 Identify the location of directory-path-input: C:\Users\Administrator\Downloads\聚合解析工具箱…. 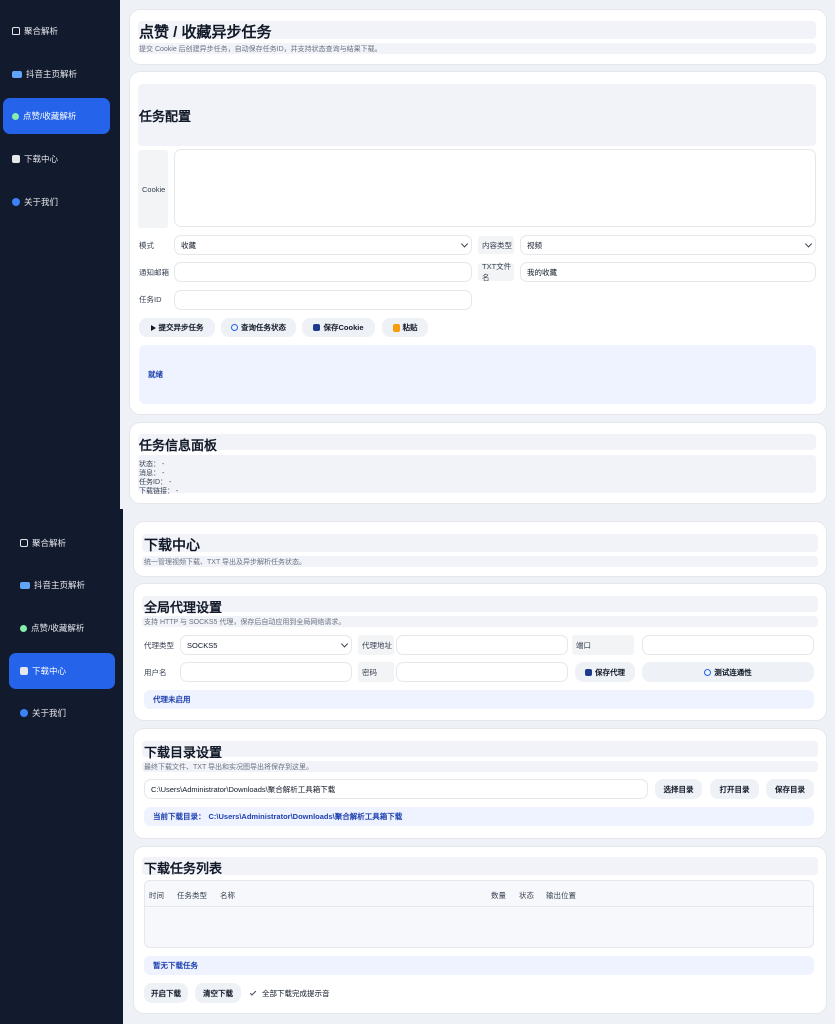
(396, 789).